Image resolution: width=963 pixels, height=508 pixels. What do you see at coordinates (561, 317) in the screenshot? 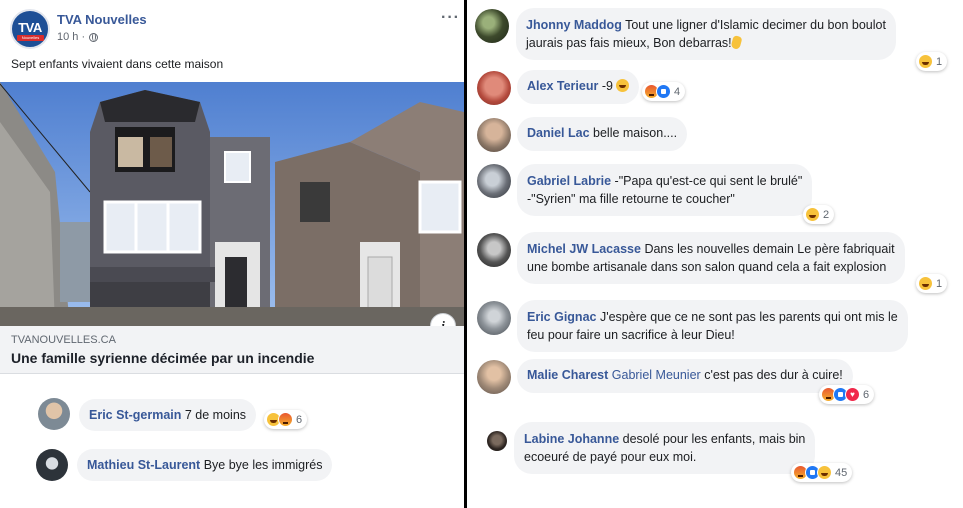
I see `comment-author: Eric Gignac` at bounding box center [561, 317].